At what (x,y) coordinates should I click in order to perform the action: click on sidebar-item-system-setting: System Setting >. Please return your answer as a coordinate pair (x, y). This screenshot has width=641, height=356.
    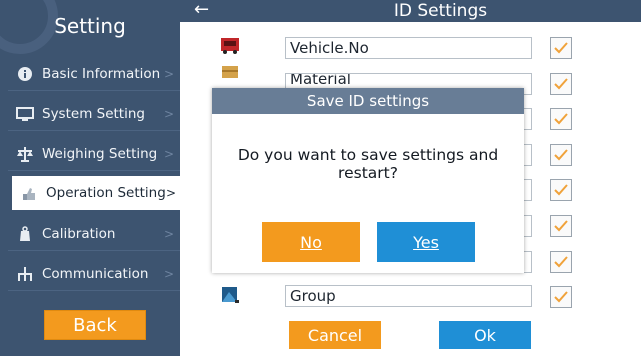
    Looking at the image, I should click on (94, 114).